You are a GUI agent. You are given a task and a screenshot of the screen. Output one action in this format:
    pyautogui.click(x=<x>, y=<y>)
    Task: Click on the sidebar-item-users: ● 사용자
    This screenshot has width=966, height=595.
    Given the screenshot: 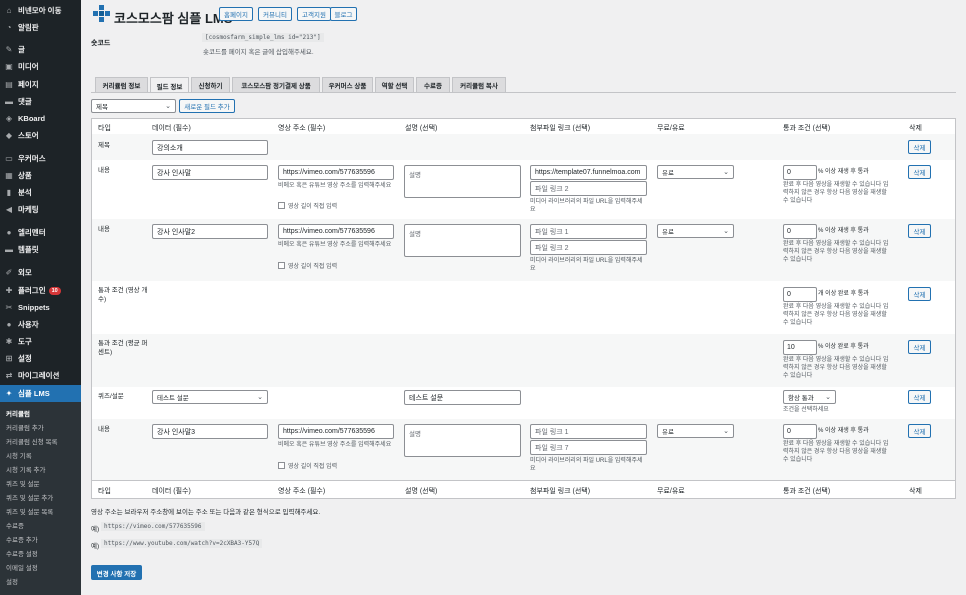 What is the action you would take?
    pyautogui.click(x=40, y=324)
    